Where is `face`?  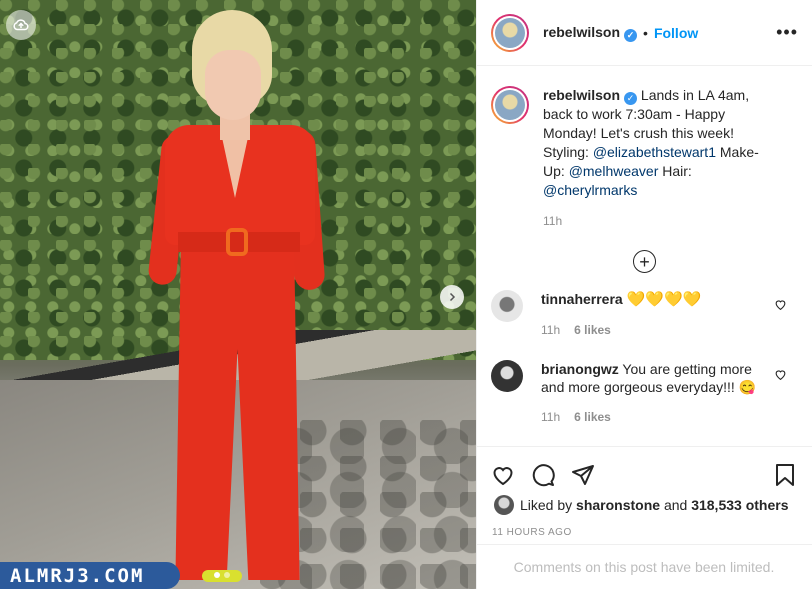
face is located at coordinates (233, 85).